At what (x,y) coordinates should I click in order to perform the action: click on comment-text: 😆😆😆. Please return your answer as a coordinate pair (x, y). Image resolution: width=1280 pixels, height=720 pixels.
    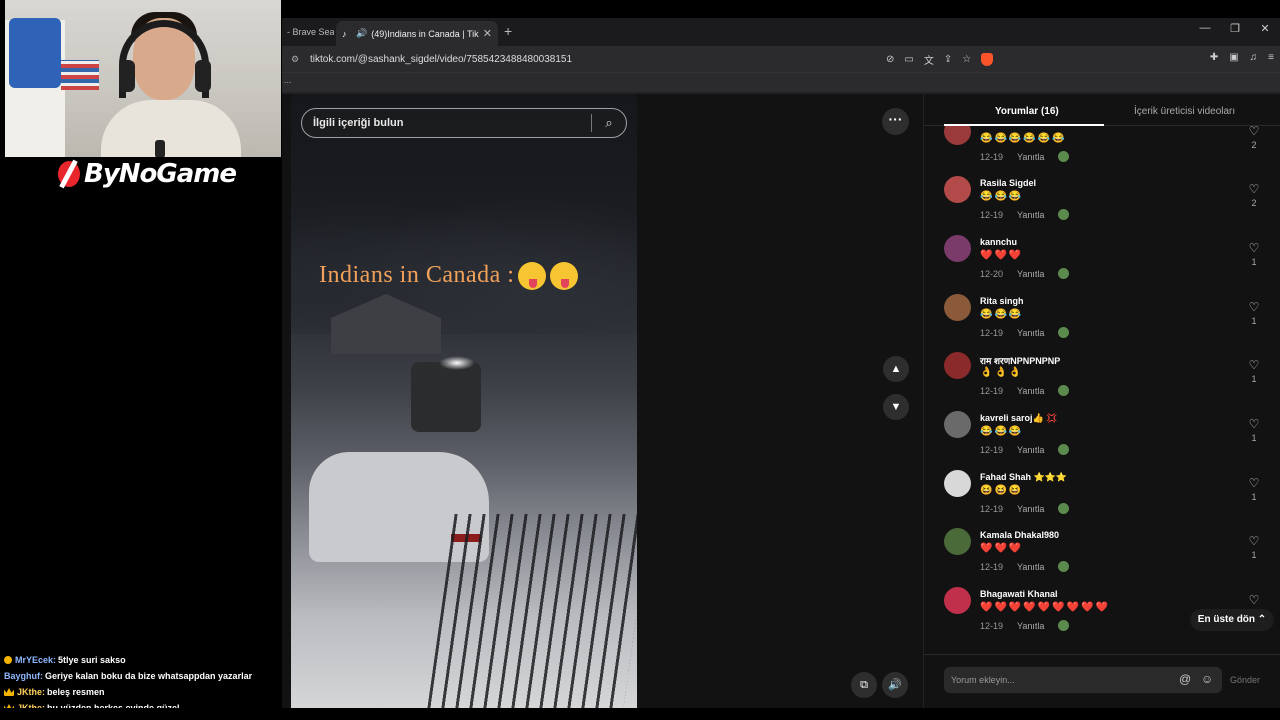
    Looking at the image, I should click on (1002, 490).